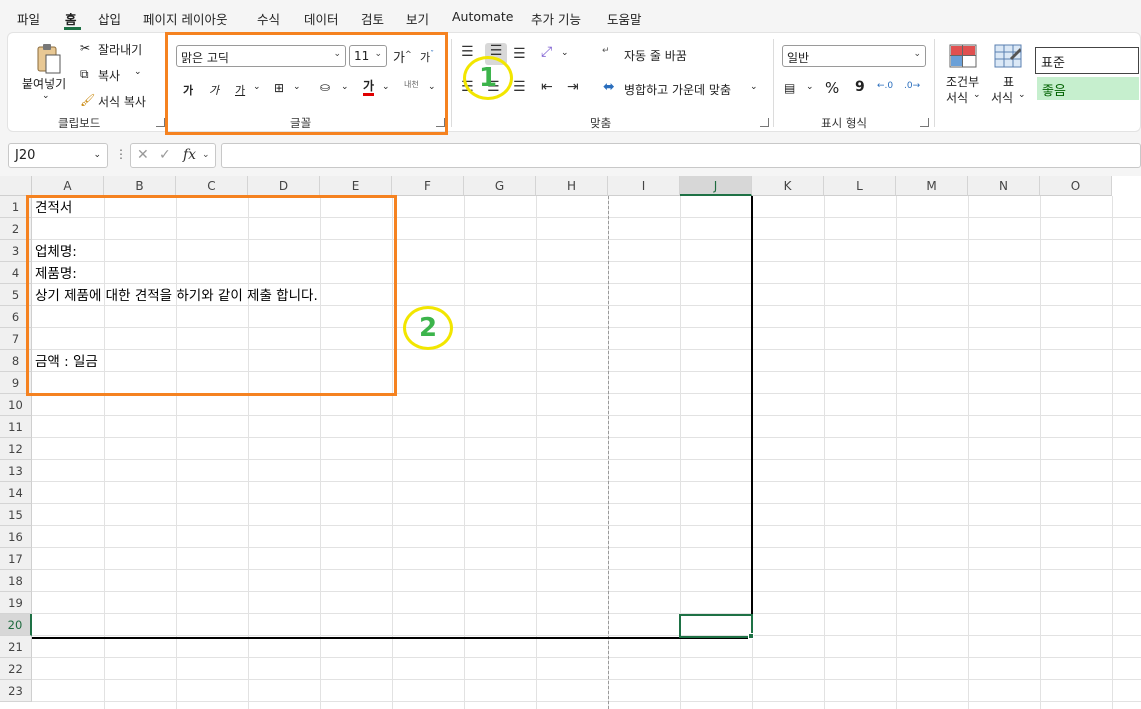  What do you see at coordinates (121, 154) in the screenshot?
I see `more-options-icon: ⋮` at bounding box center [121, 154].